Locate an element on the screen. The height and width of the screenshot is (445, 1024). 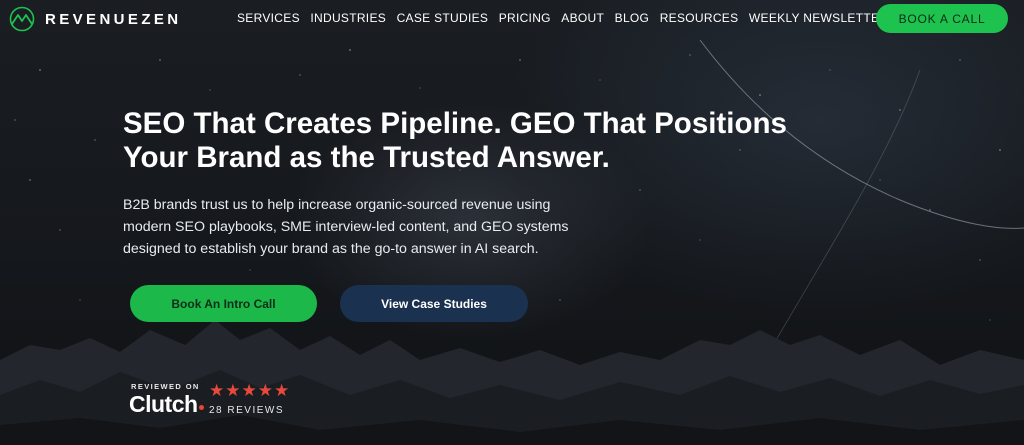
book-a-call-button: BOOK A CALL is located at coordinates (942, 18).